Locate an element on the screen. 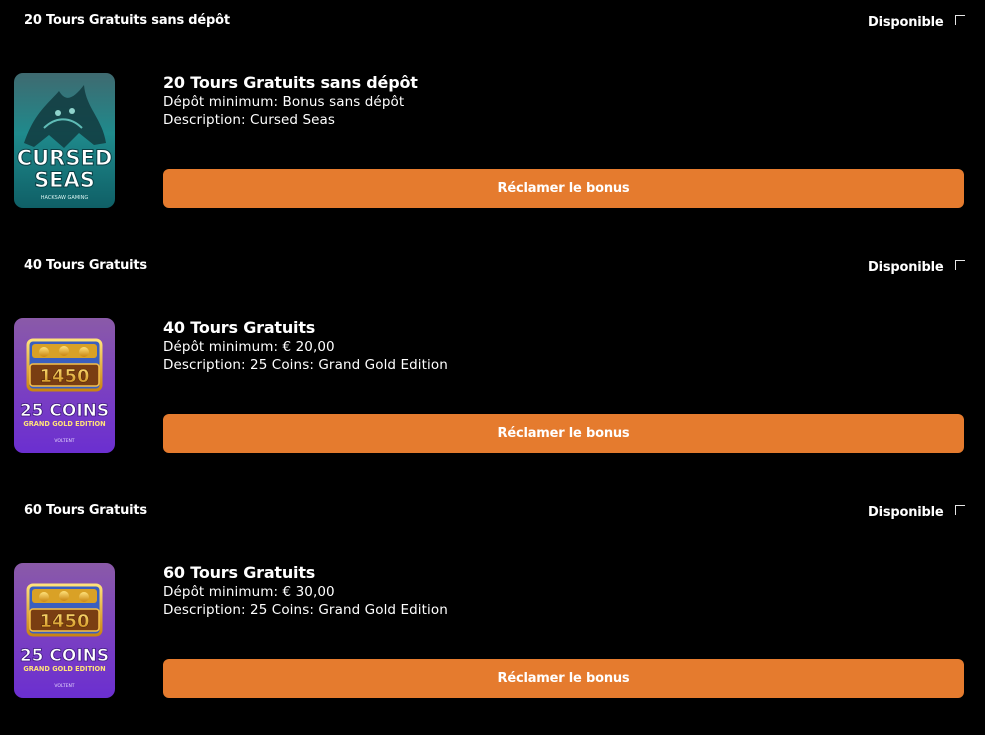 The width and height of the screenshot is (985, 735). cursed-seas-art: CURSED SEAS HACKSAW GAMING is located at coordinates (64, 140).